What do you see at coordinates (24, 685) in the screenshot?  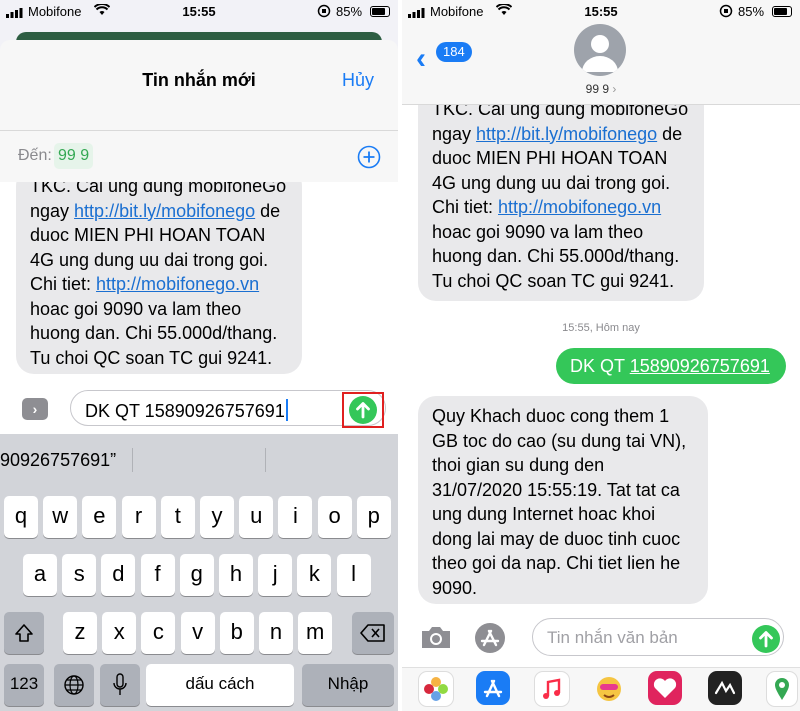 I see `numbers-key: 123` at bounding box center [24, 685].